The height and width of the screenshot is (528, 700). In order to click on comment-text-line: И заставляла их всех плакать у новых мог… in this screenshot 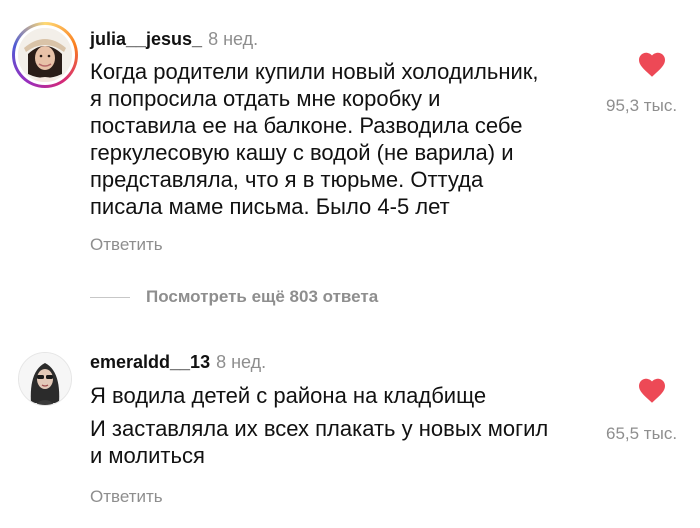, I will do `click(319, 428)`.